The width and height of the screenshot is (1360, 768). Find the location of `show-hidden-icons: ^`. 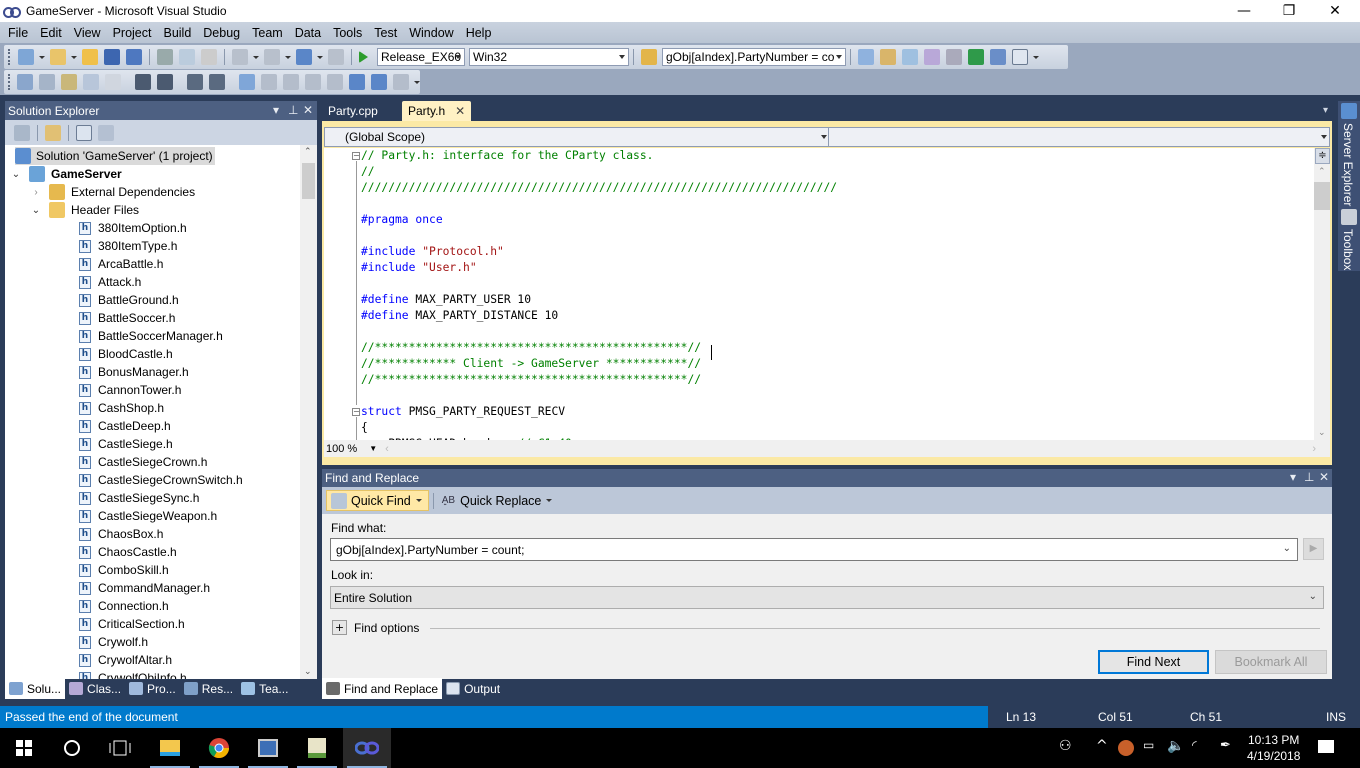

show-hidden-icons: ^ is located at coordinates (1102, 746).